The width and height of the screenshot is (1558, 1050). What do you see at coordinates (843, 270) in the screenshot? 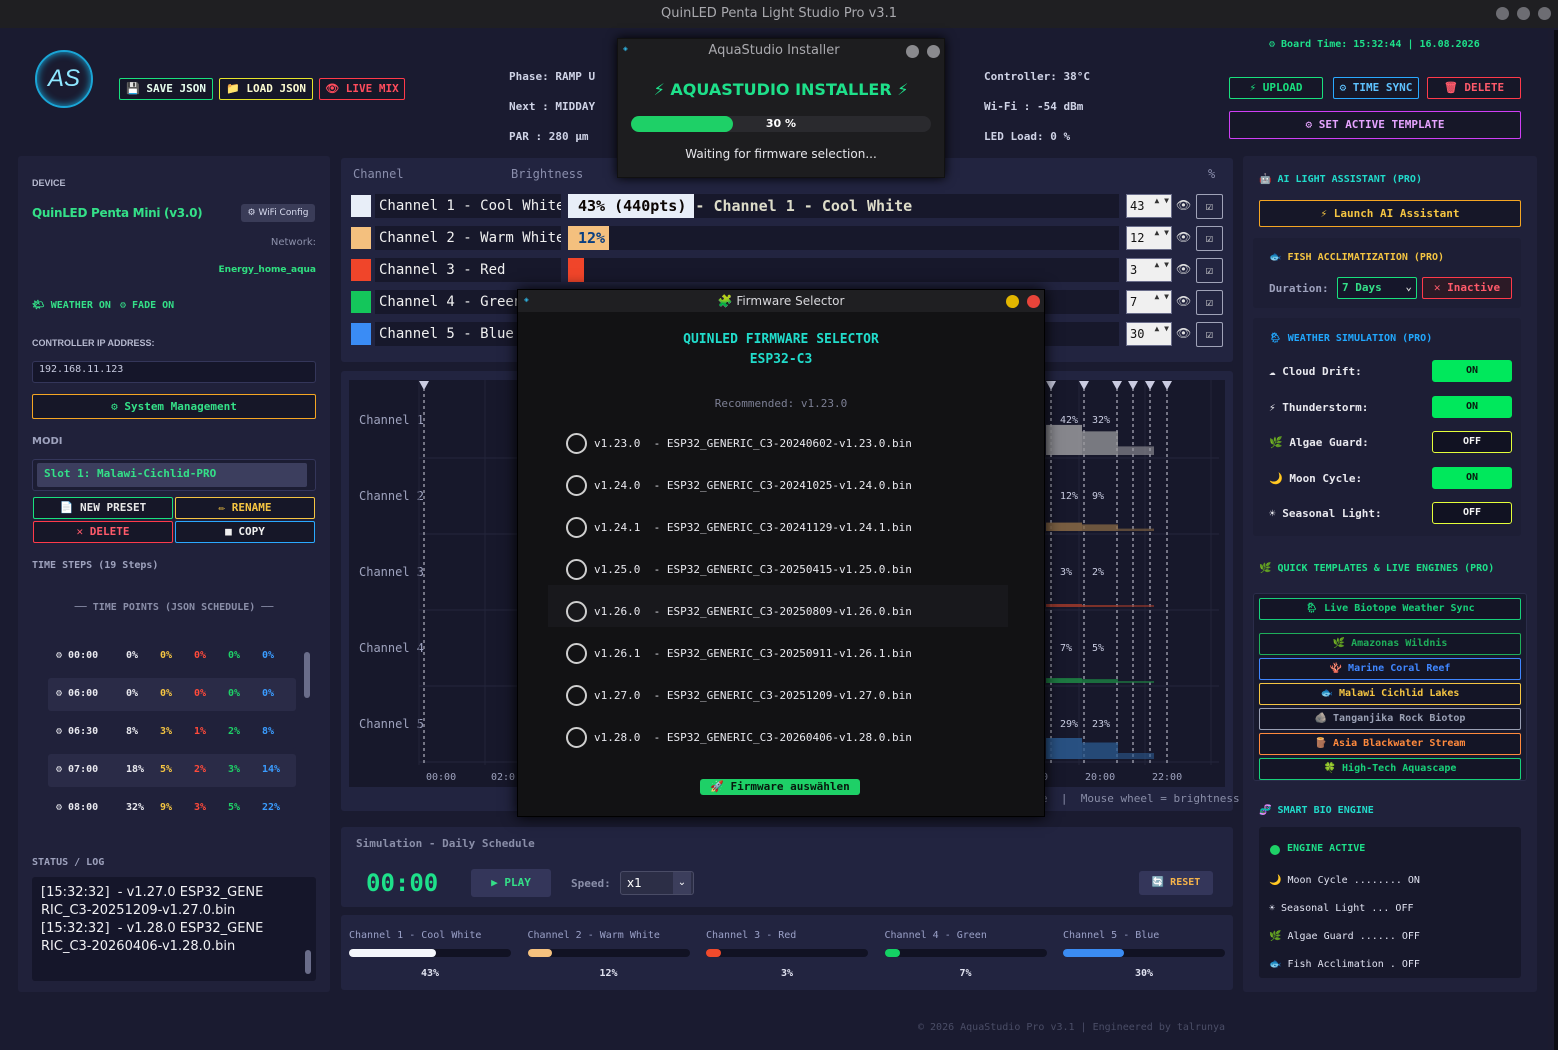
I see `brightness-slider` at bounding box center [843, 270].